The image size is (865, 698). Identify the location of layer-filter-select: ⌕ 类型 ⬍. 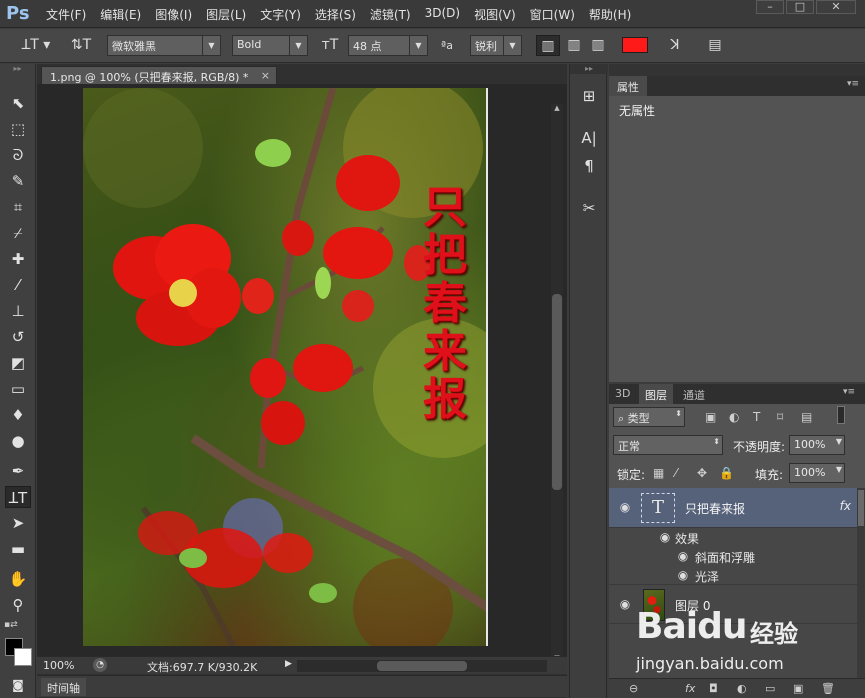
(649, 417).